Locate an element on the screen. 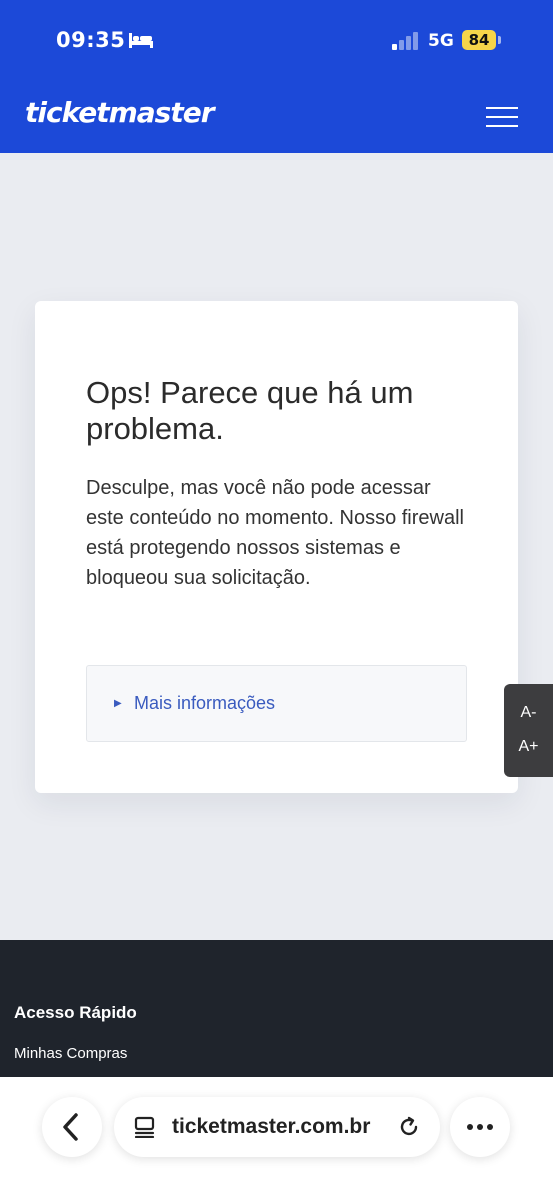 Image resolution: width=553 pixels, height=1200 pixels. decrease-font-button: A- is located at coordinates (528, 713).